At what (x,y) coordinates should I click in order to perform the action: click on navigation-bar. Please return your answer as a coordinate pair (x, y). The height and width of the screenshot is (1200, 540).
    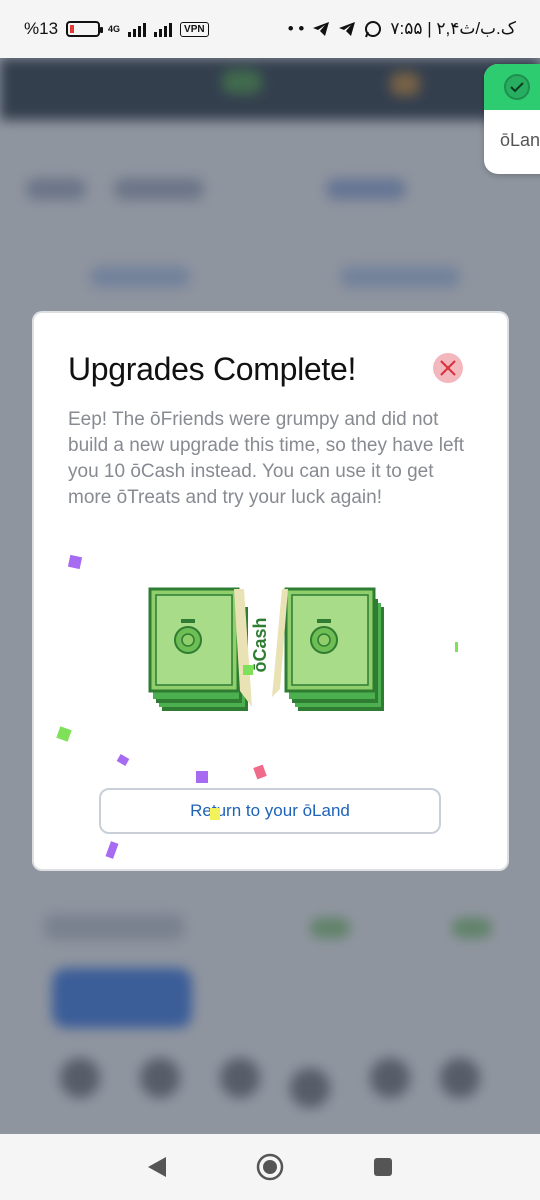
    Looking at the image, I should click on (270, 1167).